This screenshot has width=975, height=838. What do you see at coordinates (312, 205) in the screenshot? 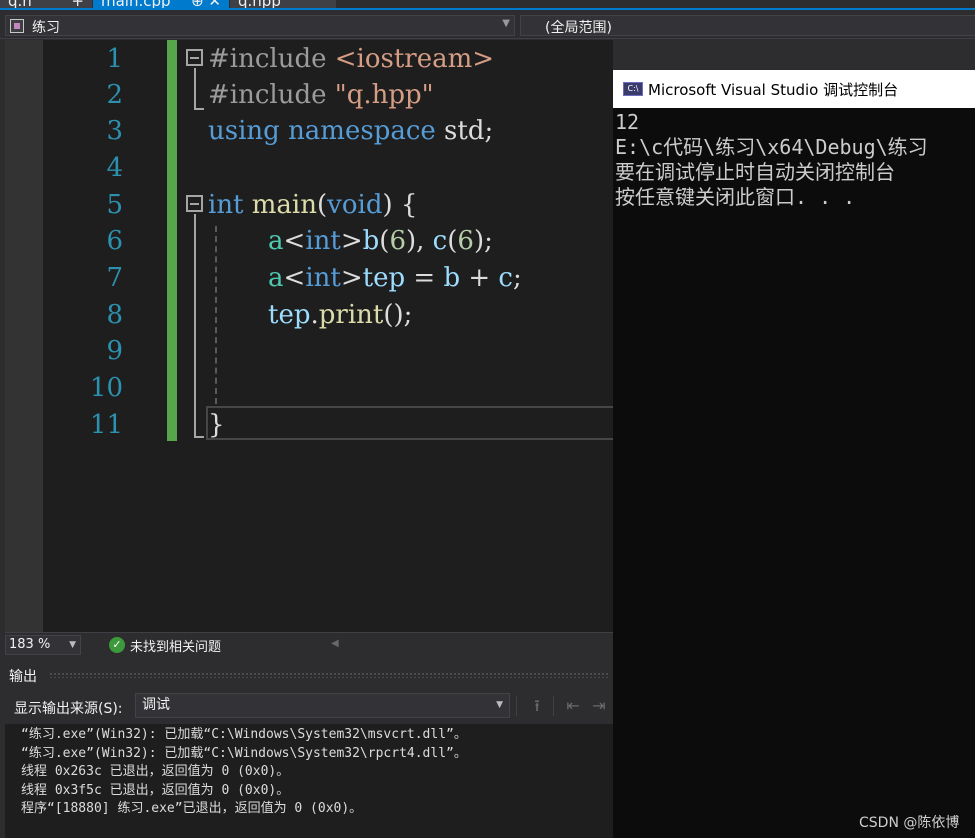
I see `code-line-5: int main(void) {` at bounding box center [312, 205].